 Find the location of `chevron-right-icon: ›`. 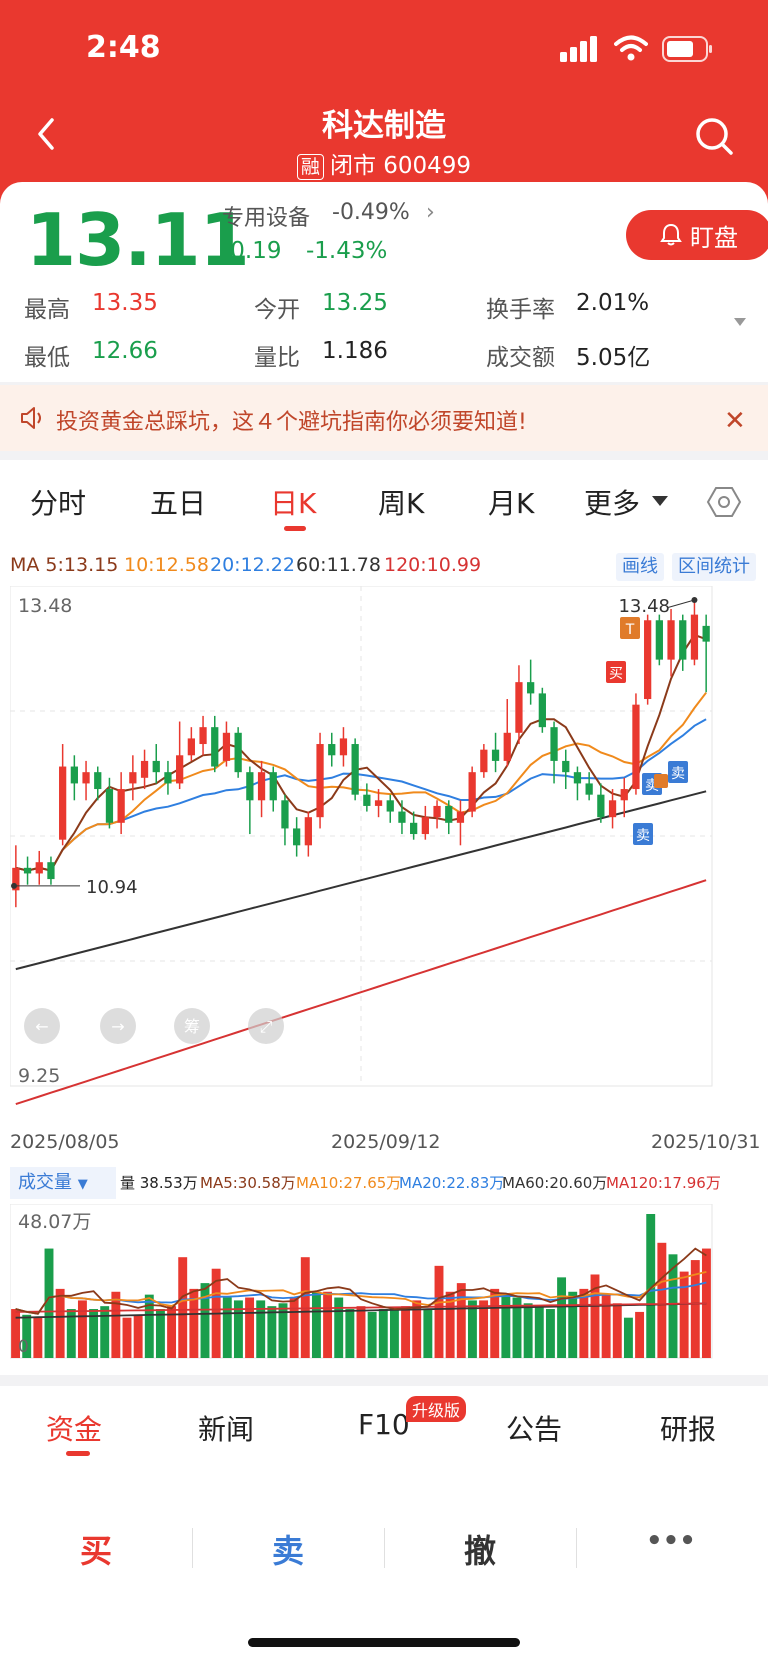

chevron-right-icon: › is located at coordinates (430, 212).